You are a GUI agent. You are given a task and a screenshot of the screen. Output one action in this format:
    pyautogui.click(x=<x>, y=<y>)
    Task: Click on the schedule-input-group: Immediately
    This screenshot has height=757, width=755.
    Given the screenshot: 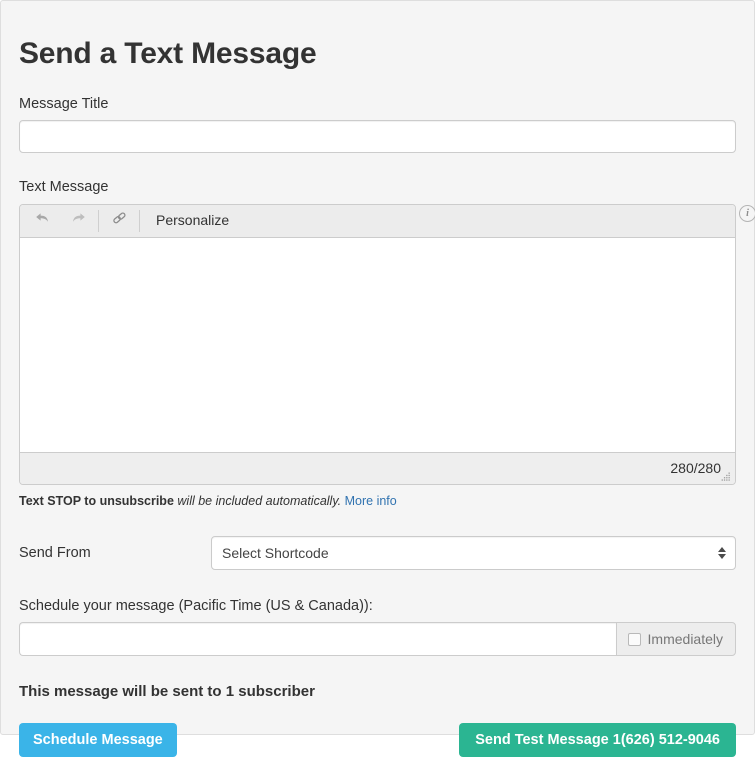 What is the action you would take?
    pyautogui.click(x=377, y=639)
    